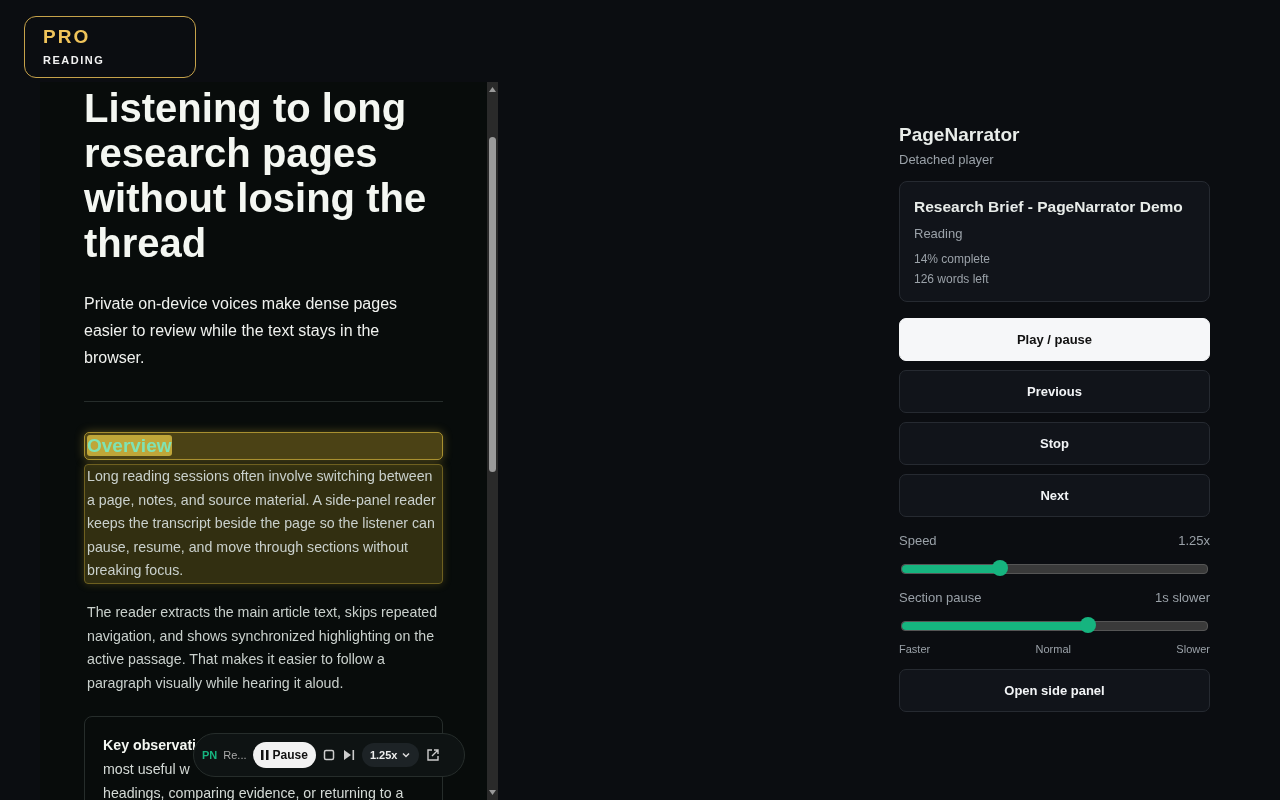 This screenshot has height=800, width=1280. Describe the element at coordinates (1054, 495) in the screenshot. I see `player-button: Next` at that location.